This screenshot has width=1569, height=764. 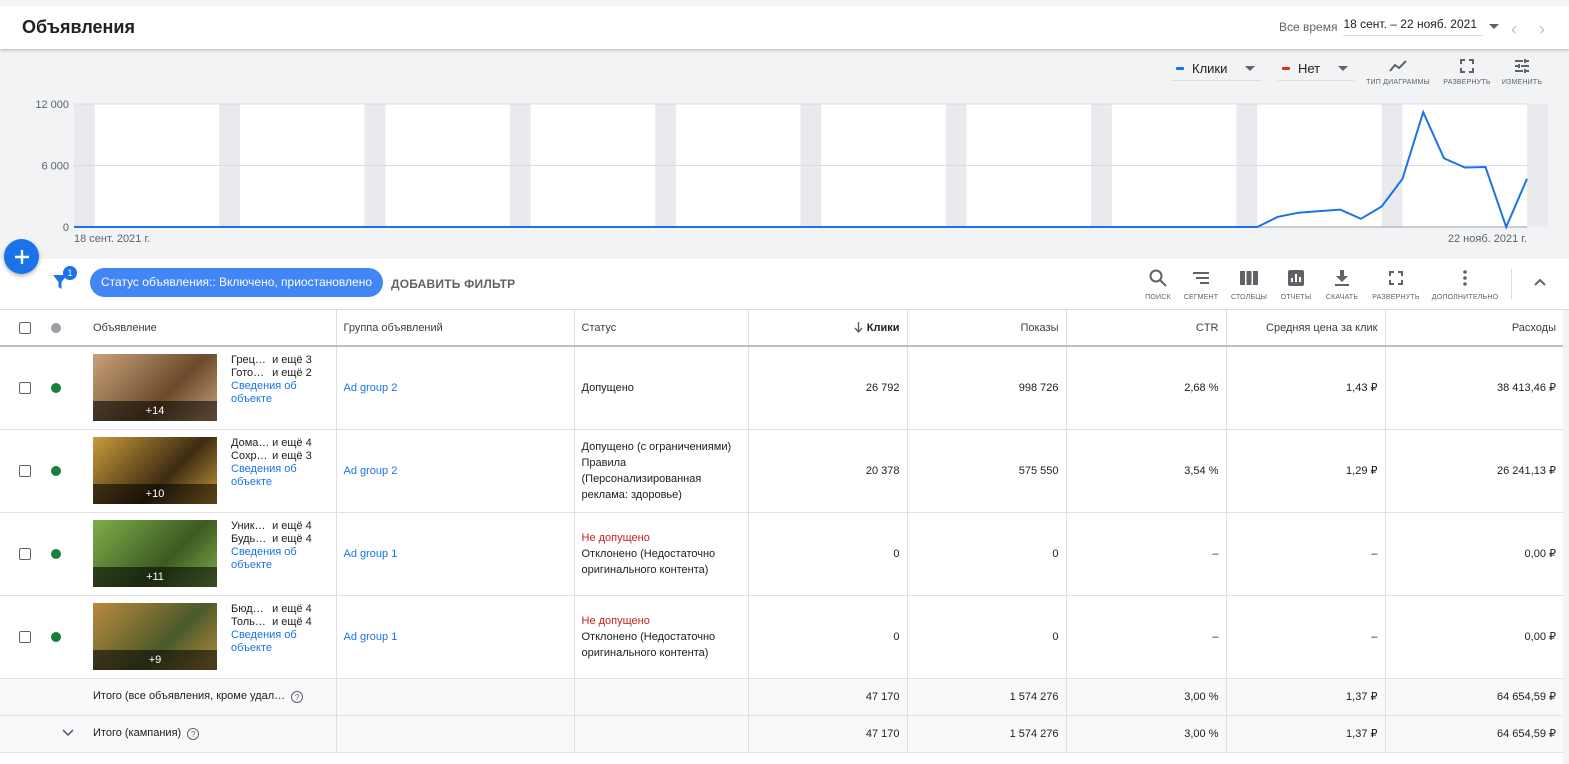 I want to click on more-images-count: +11, so click(x=155, y=577).